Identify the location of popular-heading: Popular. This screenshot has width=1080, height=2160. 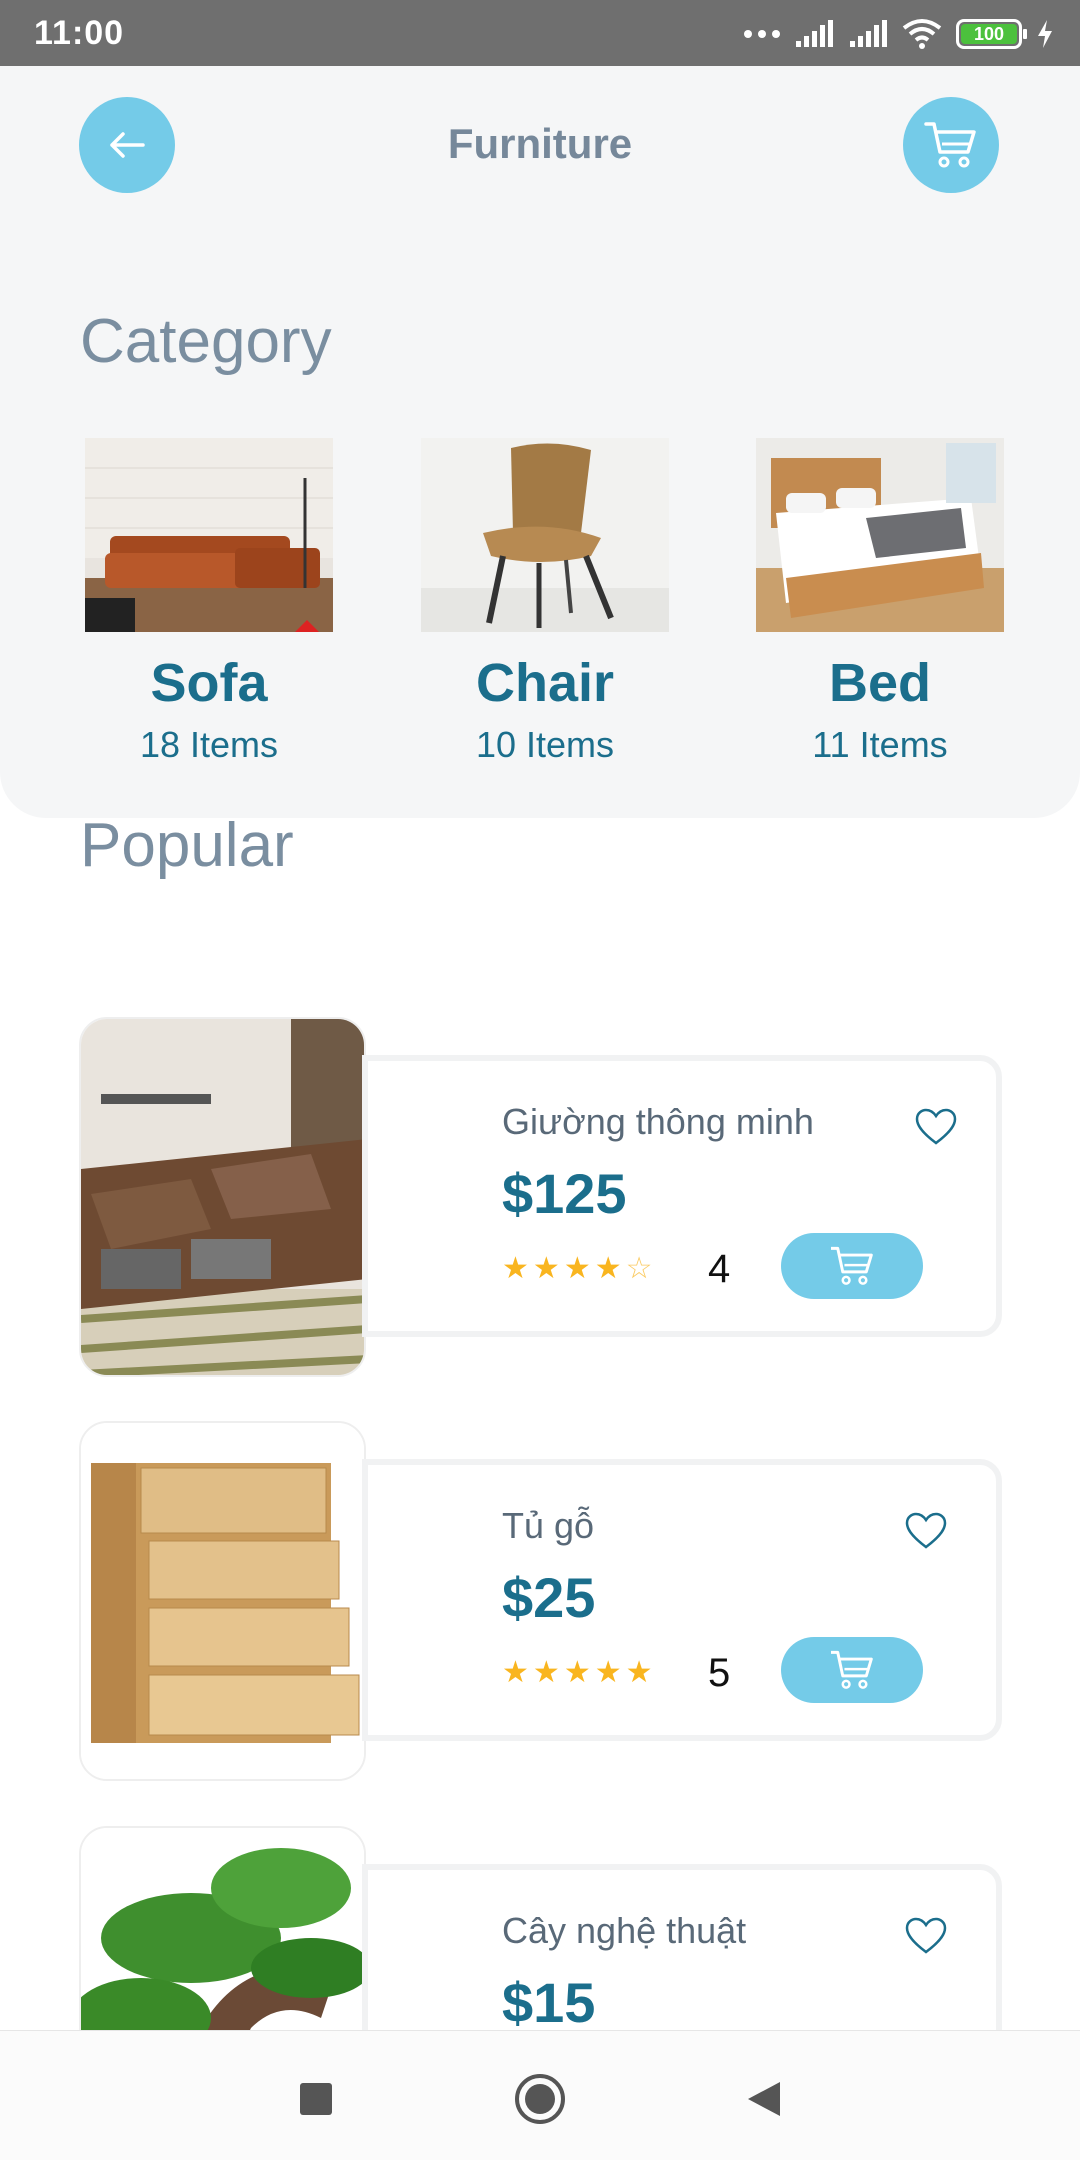
(187, 845).